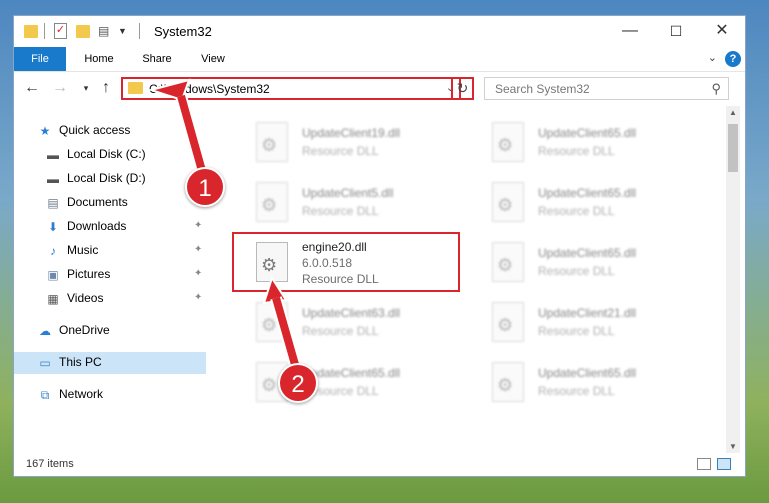  I want to click on callout-badge-two: 2, so click(298, 383).